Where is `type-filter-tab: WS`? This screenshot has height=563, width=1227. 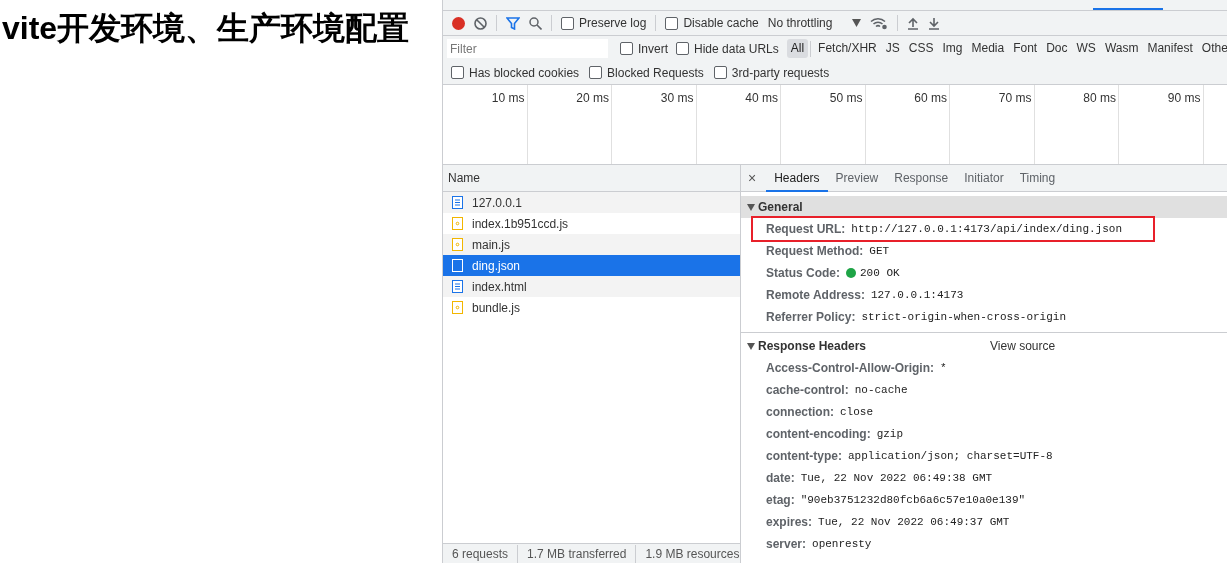 type-filter-tab: WS is located at coordinates (1086, 48).